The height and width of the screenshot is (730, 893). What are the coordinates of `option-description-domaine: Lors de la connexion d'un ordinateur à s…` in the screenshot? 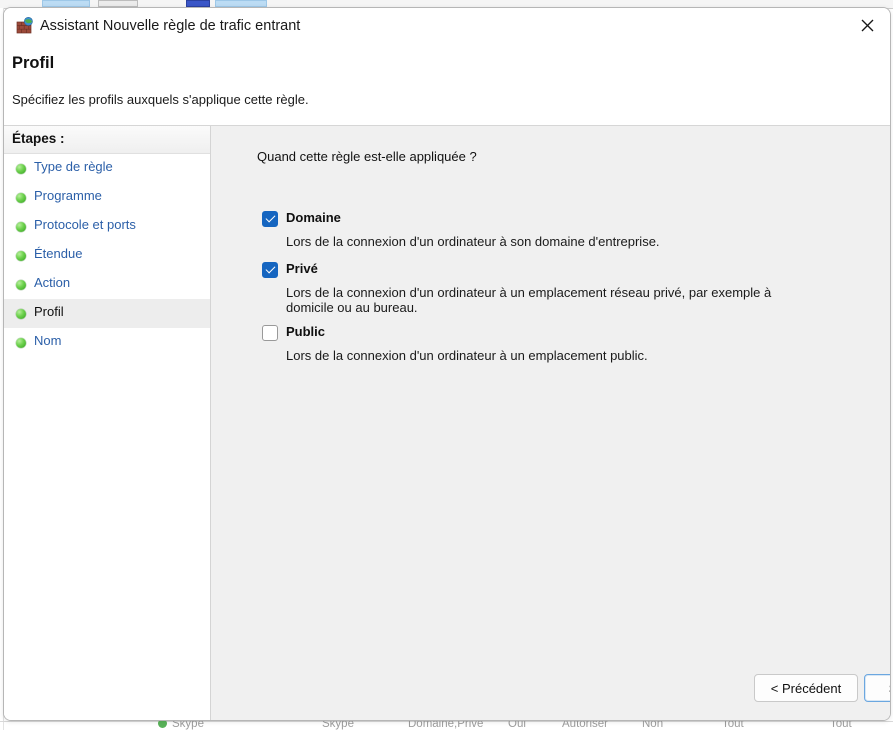 It's located at (473, 241).